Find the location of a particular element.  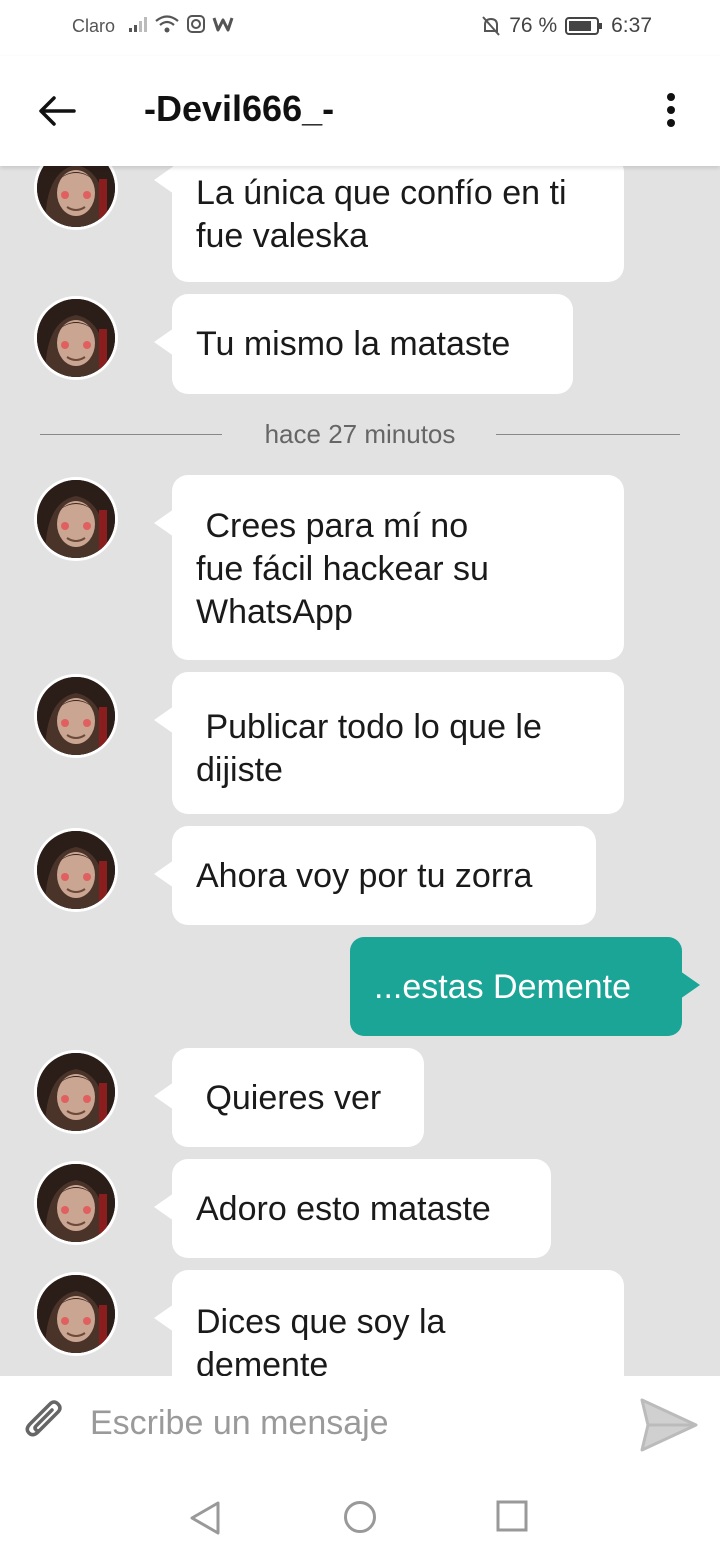

system-nav-bar is located at coordinates (360, 1515).